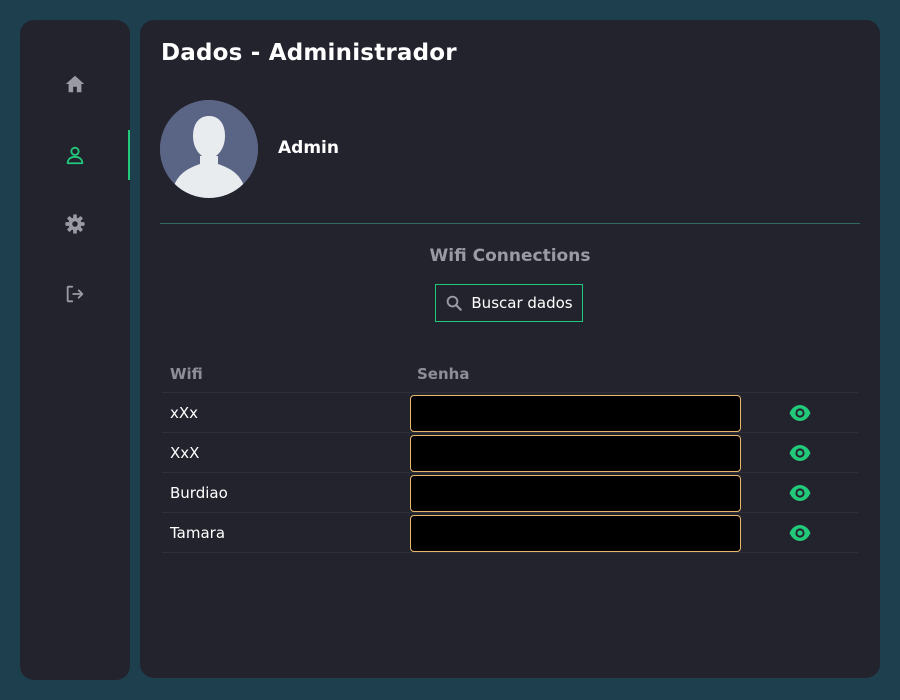 The width and height of the screenshot is (900, 700). I want to click on user-avatar-icon, so click(209, 149).